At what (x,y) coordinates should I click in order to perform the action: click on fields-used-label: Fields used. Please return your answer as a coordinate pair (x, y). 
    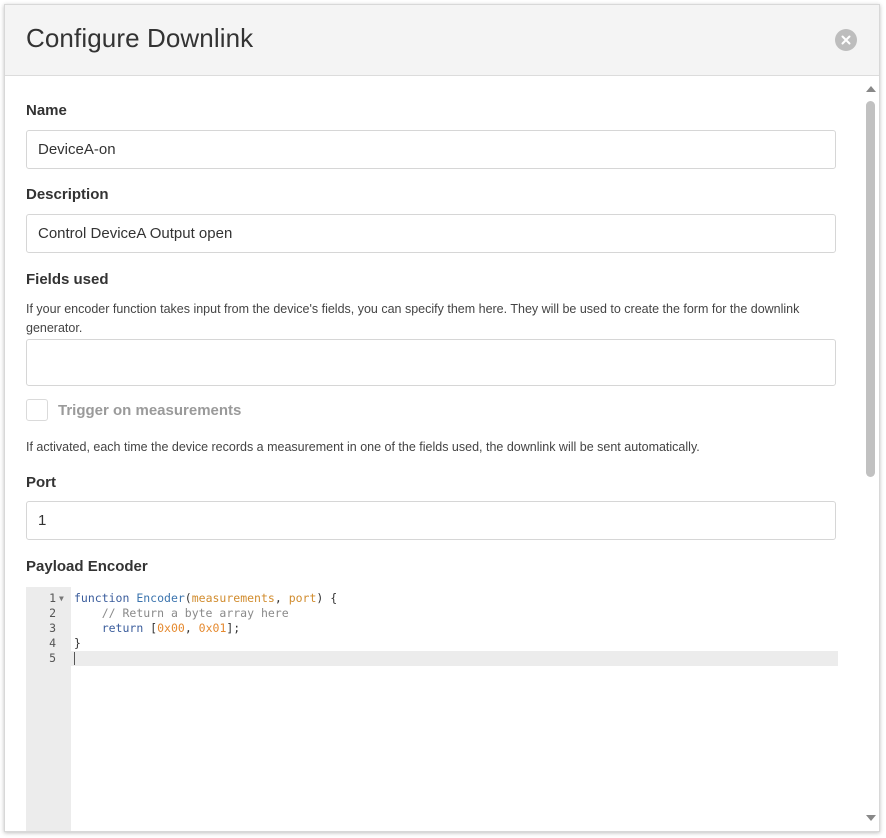
    Looking at the image, I should click on (67, 279).